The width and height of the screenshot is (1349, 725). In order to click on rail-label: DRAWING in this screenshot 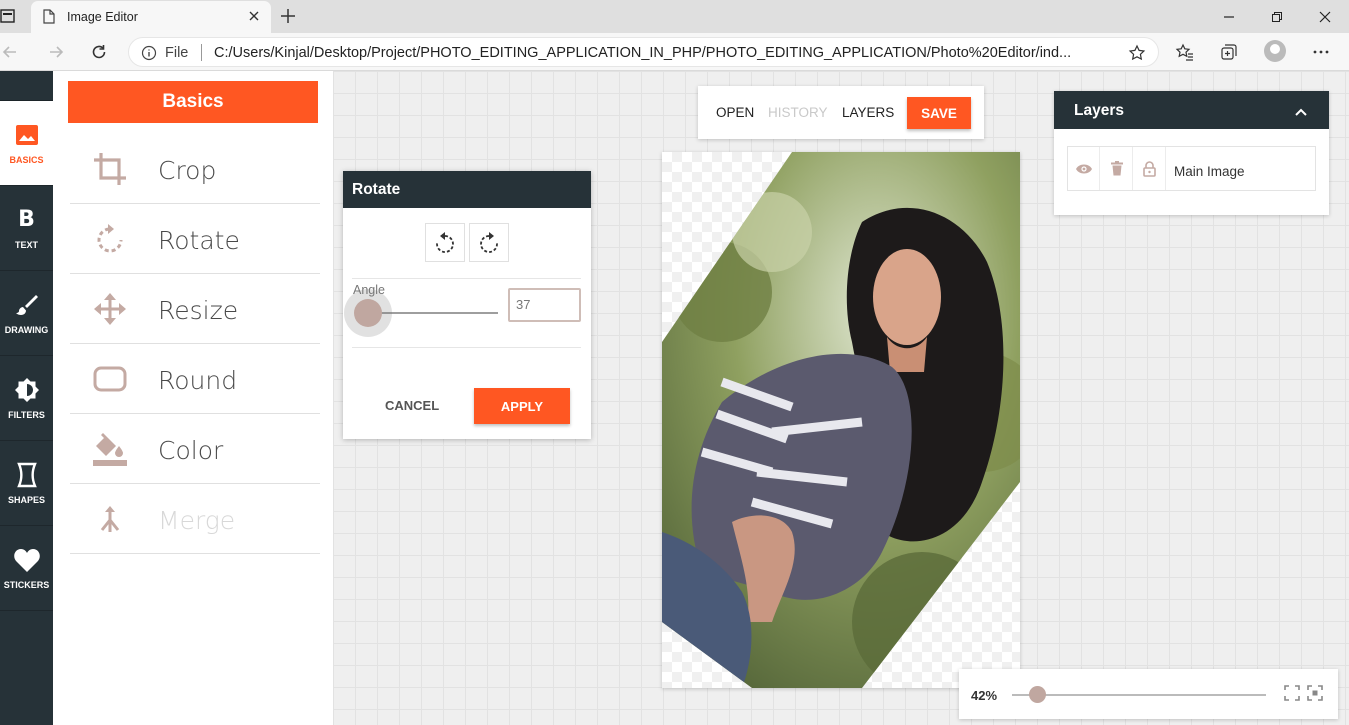, I will do `click(26, 330)`.